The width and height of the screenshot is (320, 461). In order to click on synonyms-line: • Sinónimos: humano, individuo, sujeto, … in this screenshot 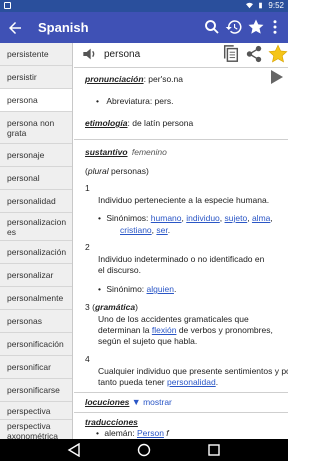, I will do `click(185, 218)`.